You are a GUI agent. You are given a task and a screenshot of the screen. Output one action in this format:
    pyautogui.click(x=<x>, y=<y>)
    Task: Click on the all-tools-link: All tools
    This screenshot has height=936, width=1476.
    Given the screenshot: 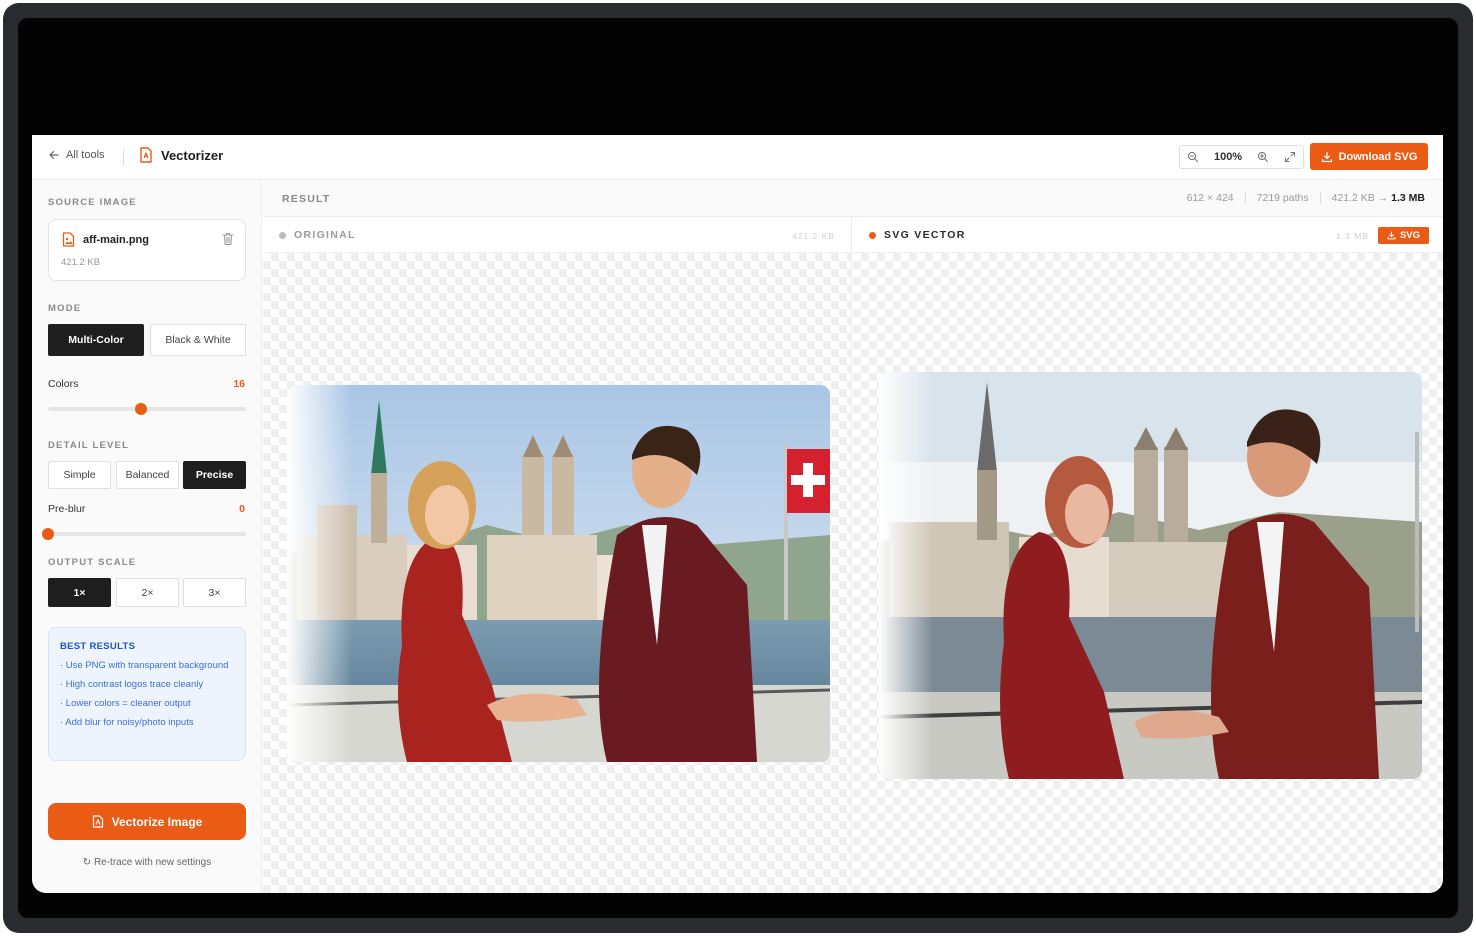 What is the action you would take?
    pyautogui.click(x=76, y=155)
    